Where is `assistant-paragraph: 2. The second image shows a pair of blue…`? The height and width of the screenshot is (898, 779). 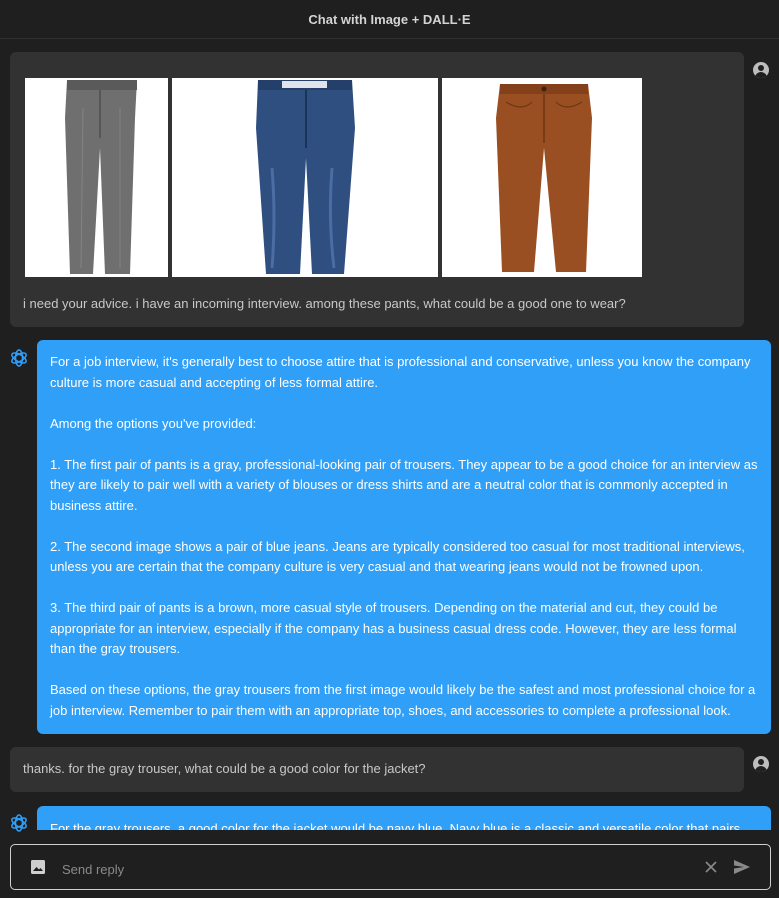
assistant-paragraph: 2. The second image shows a pair of blue… is located at coordinates (397, 556).